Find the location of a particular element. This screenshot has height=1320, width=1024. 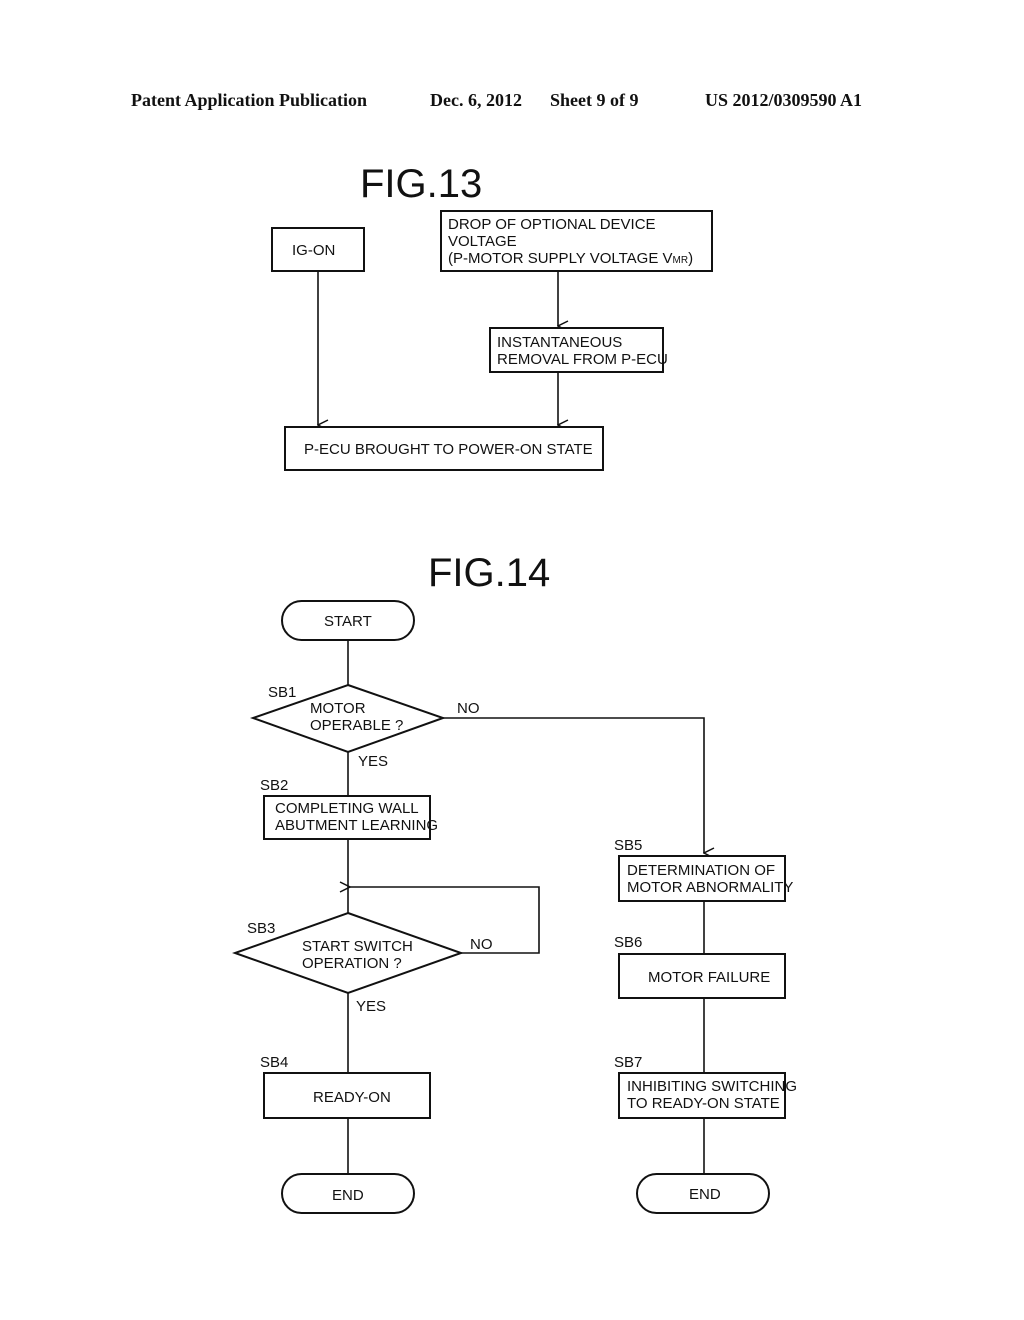

fig14-arrow-sb1-no-to-sb5 is located at coordinates (573, 785).